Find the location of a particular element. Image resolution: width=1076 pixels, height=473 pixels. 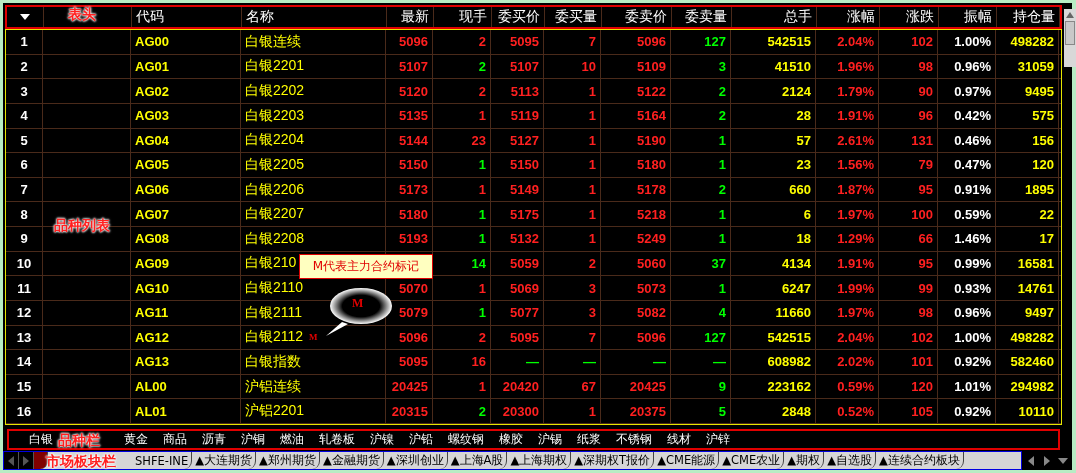

table-cell: 498282 is located at coordinates (1027, 42).